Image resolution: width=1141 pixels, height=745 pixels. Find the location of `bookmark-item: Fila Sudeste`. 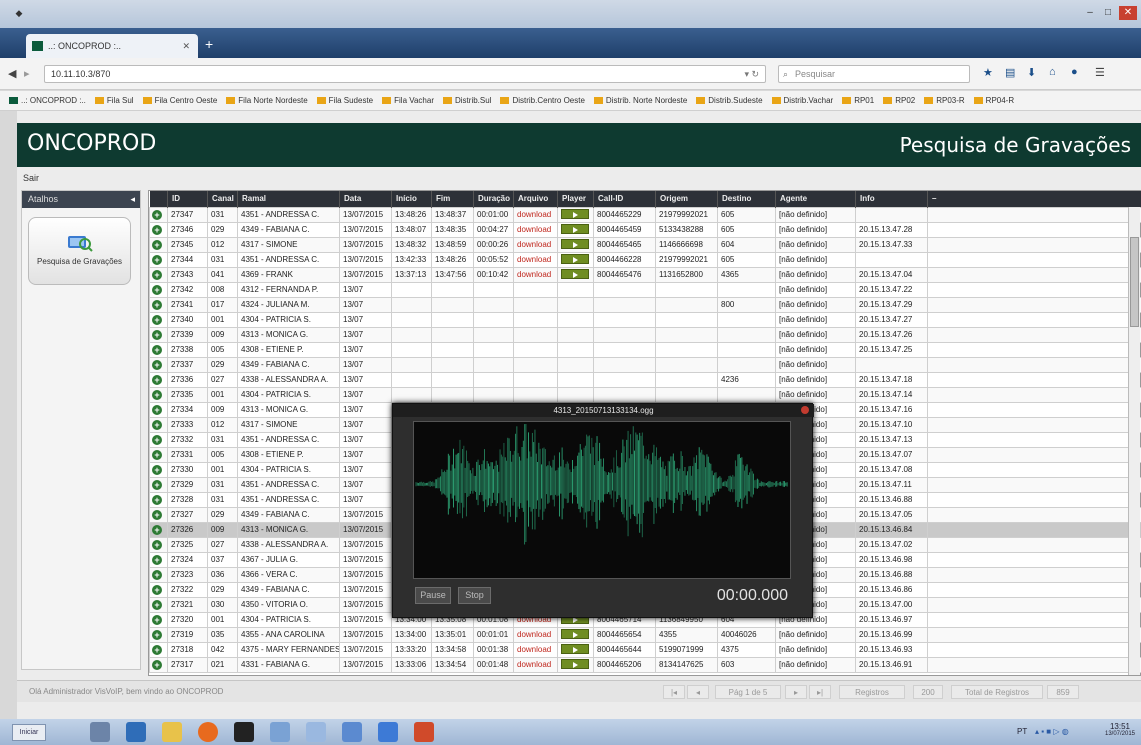

bookmark-item: Fila Sudeste is located at coordinates (344, 100).